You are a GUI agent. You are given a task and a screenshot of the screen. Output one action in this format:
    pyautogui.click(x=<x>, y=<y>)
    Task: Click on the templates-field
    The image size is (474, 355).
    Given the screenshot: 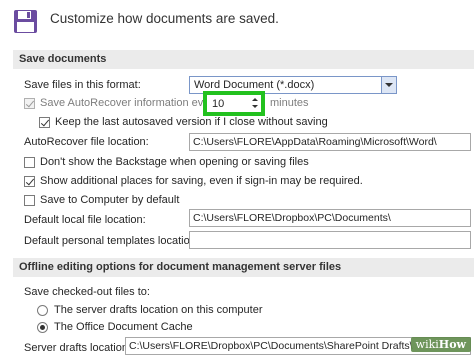 What is the action you would take?
    pyautogui.click(x=330, y=240)
    